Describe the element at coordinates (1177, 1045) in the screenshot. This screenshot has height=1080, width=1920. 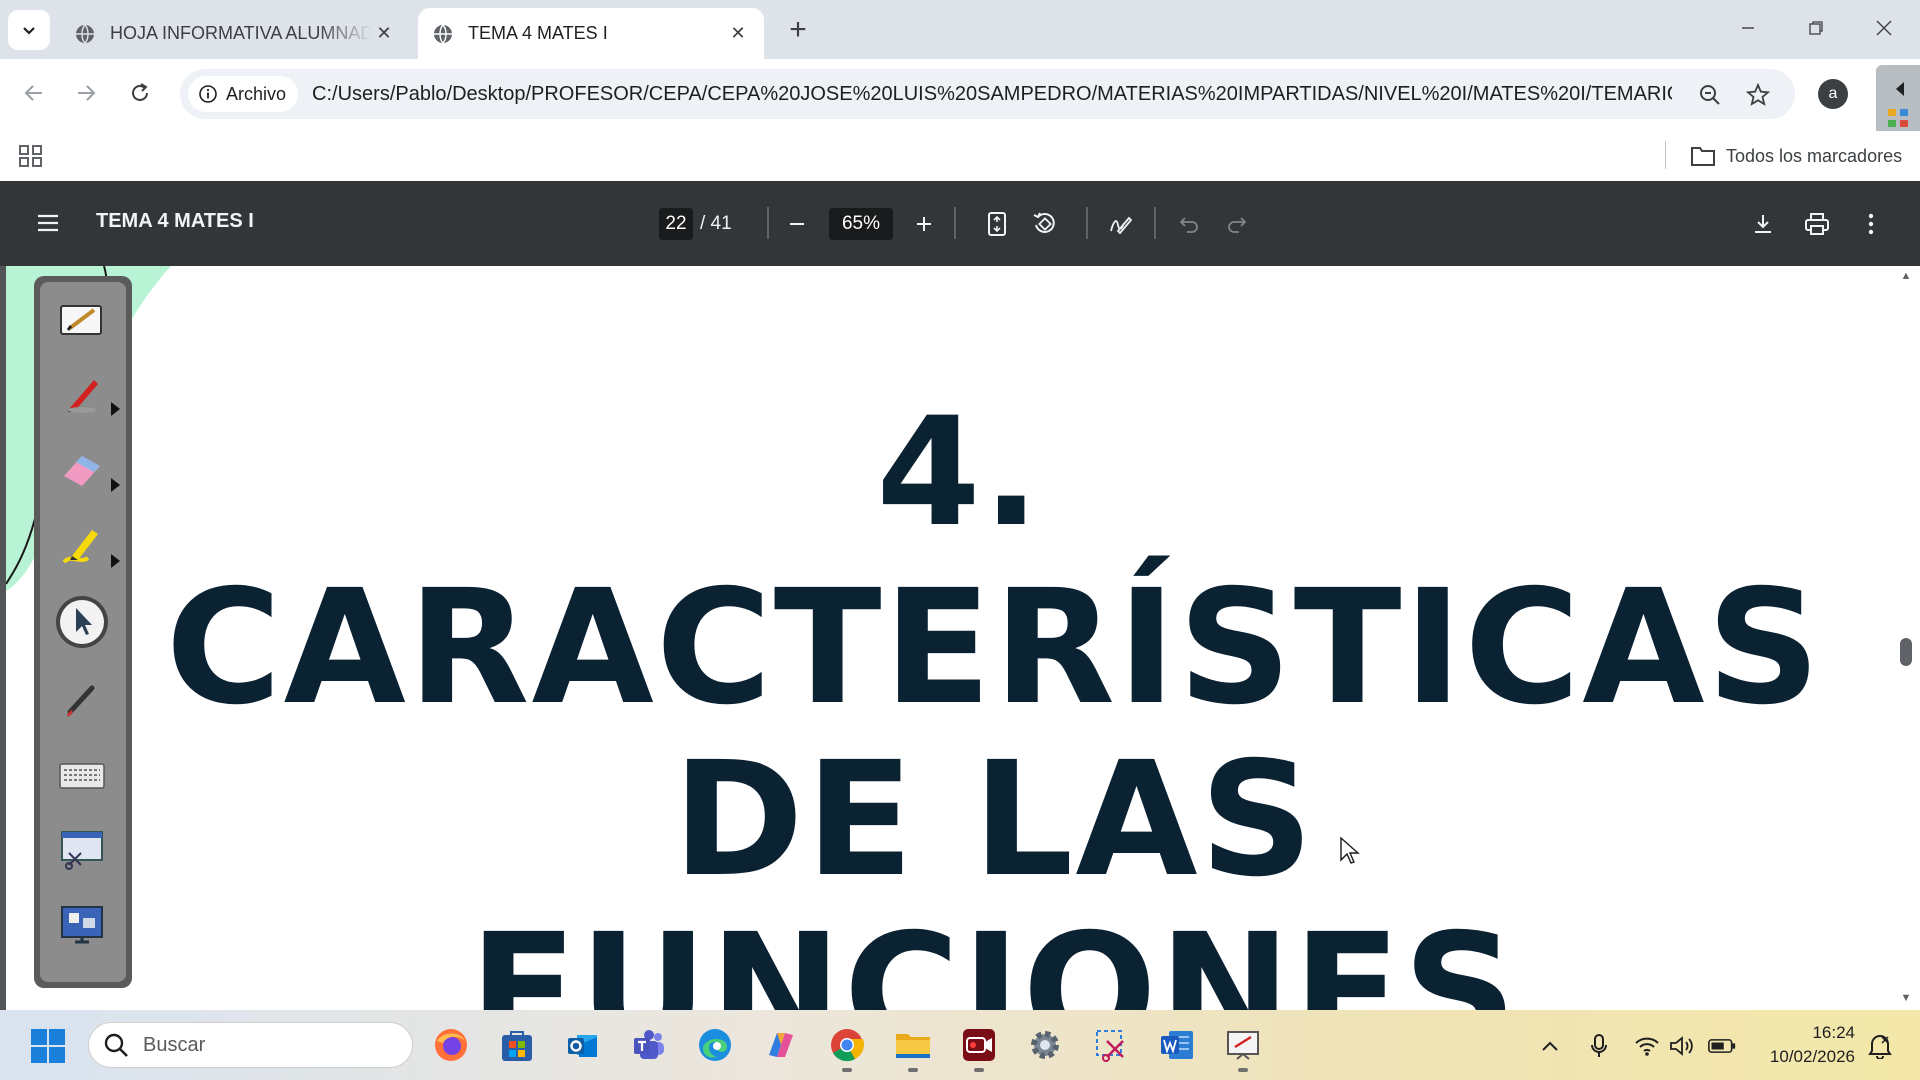
I see `word-app` at that location.